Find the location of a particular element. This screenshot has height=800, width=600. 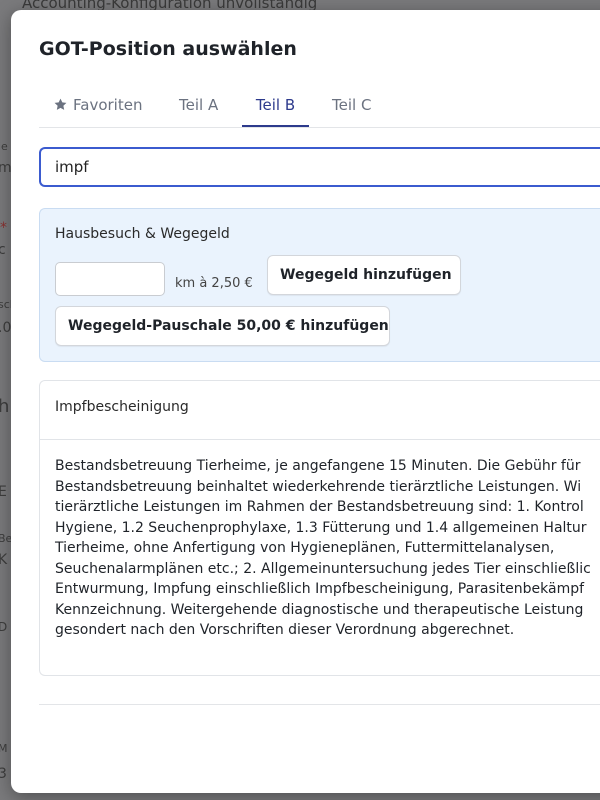

footer-divider is located at coordinates (319, 704).